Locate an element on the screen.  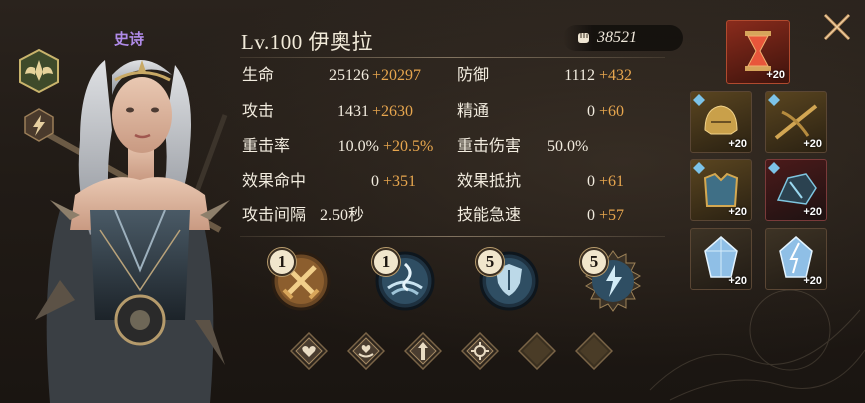
equip-helmet: +20 is located at coordinates (721, 122).